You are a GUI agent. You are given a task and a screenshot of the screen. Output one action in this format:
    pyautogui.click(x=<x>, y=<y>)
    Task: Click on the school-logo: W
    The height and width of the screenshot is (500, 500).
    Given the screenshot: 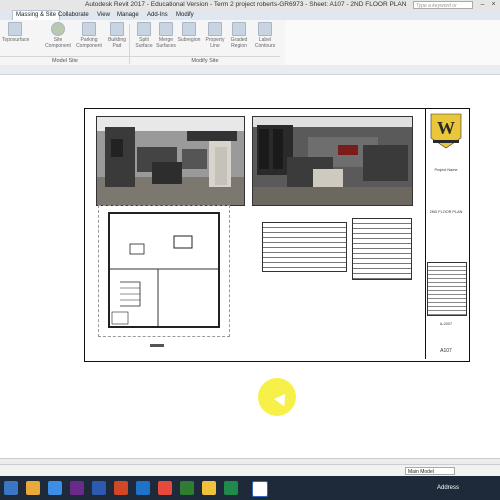 What is the action you would take?
    pyautogui.click(x=446, y=131)
    